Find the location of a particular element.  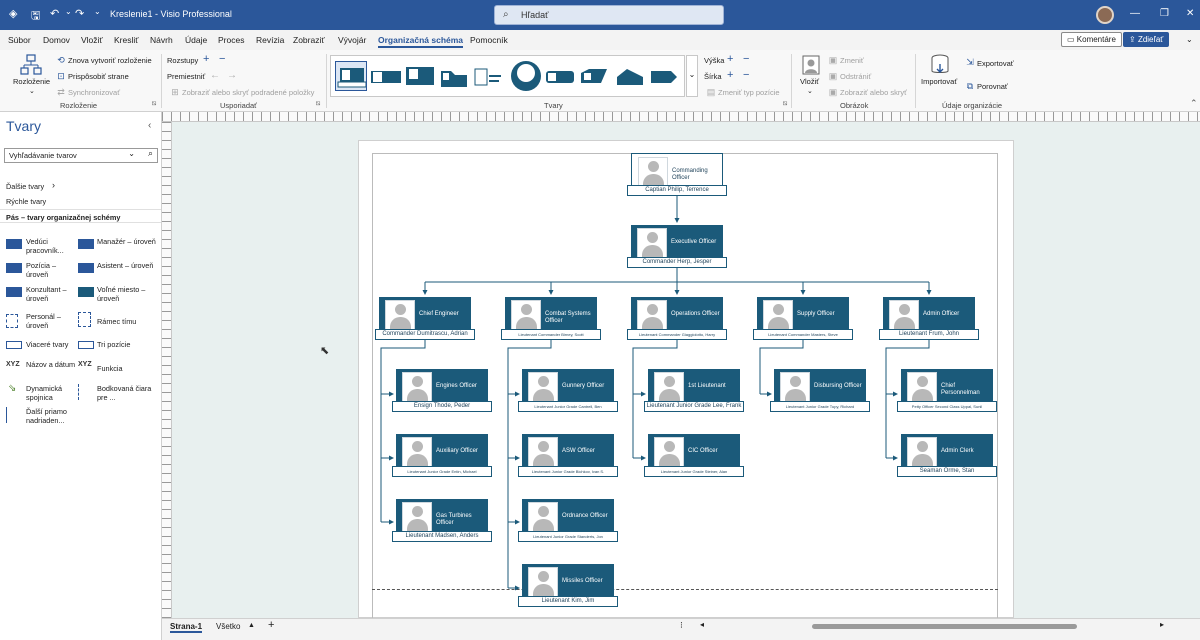

node-name: Petty Officer Second Class Uppal, Sunil is located at coordinates (947, 406).